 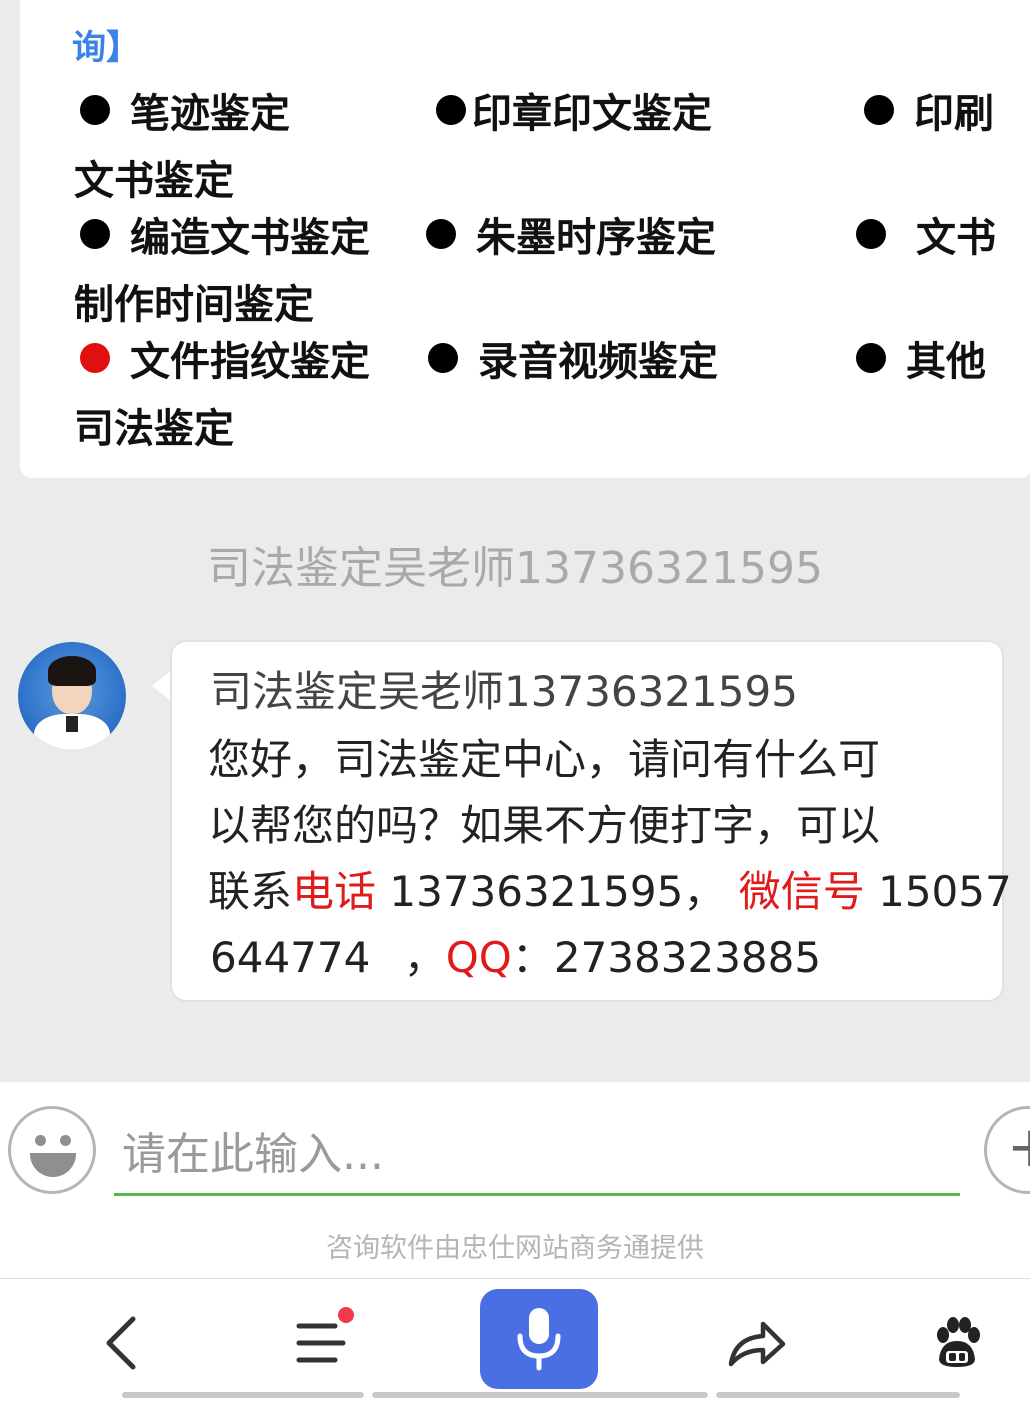 I want to click on wechat-label: 微信号, so click(x=801, y=891).